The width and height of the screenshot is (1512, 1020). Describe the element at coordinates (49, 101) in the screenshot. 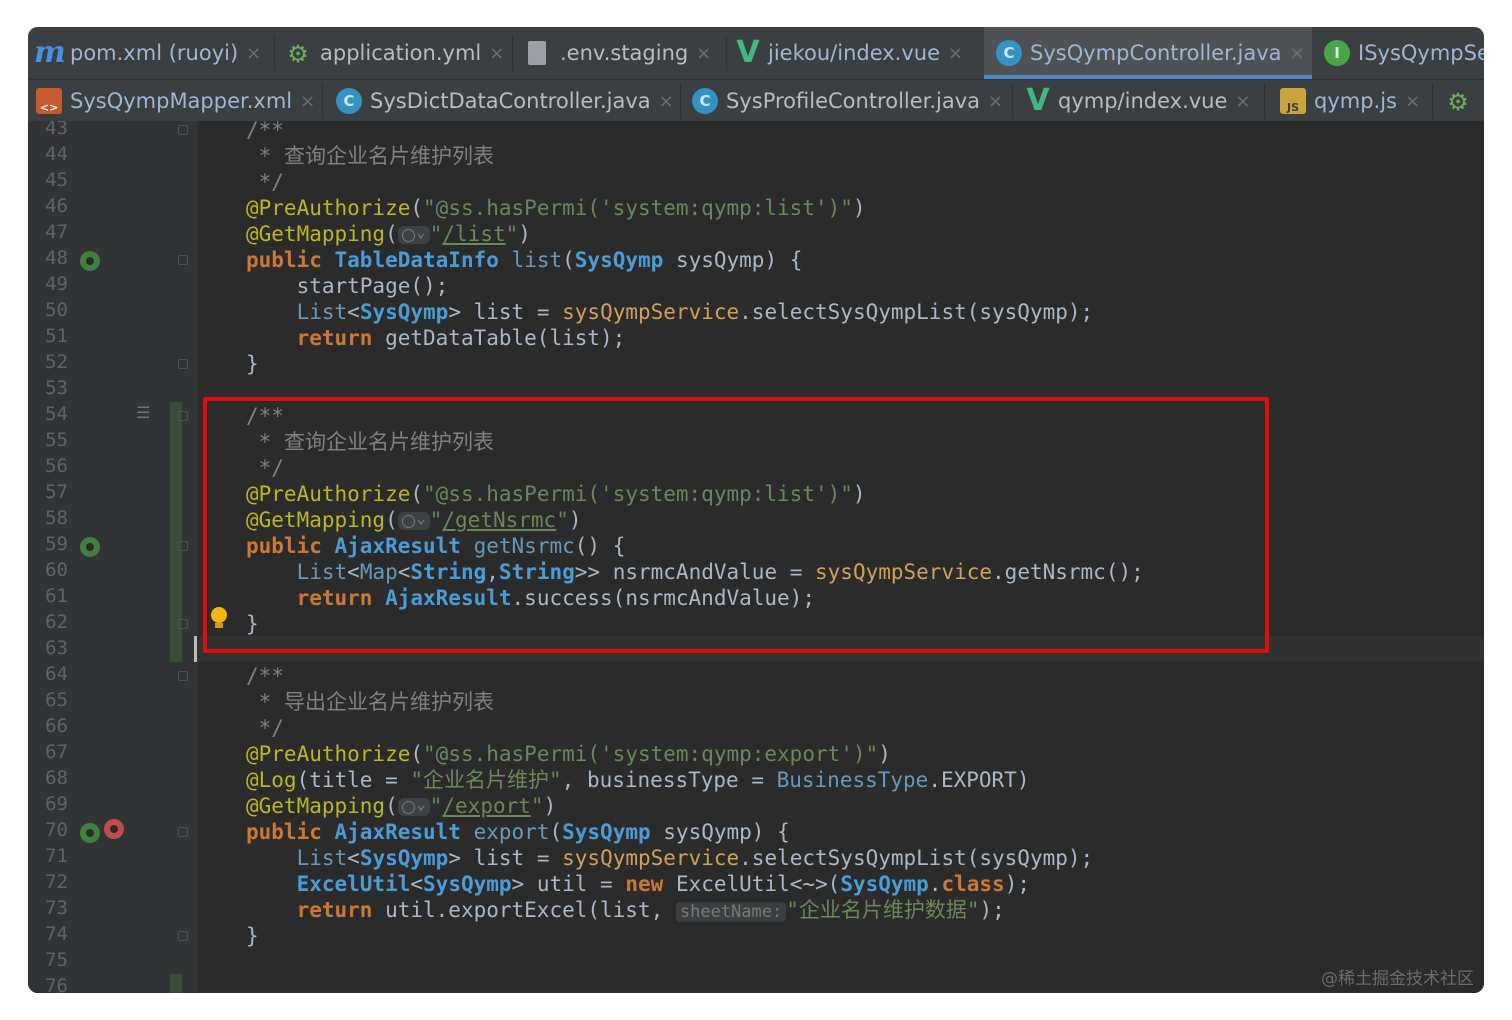

I see `xml-file-icon: <>` at that location.